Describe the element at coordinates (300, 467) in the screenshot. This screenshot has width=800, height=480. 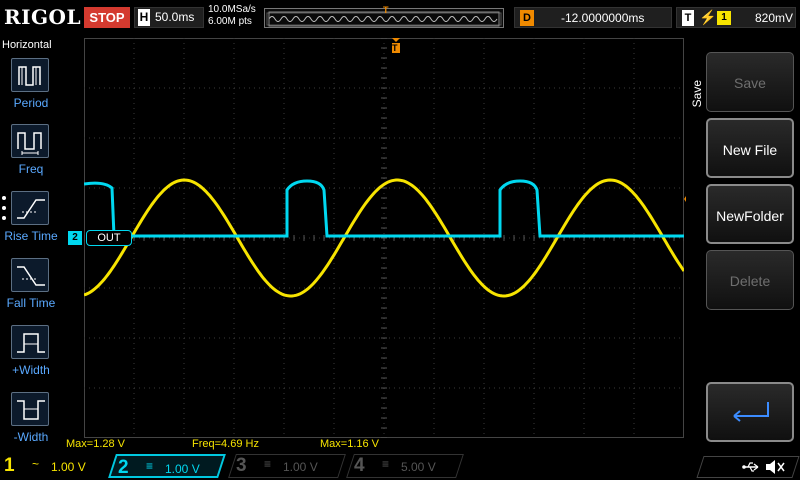
I see `ch3-scale: 1.00 V` at that location.